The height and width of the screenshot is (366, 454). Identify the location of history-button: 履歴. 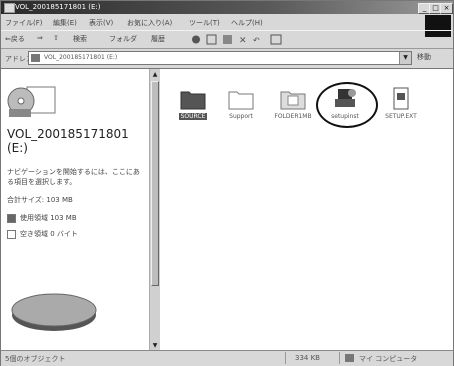
(158, 39).